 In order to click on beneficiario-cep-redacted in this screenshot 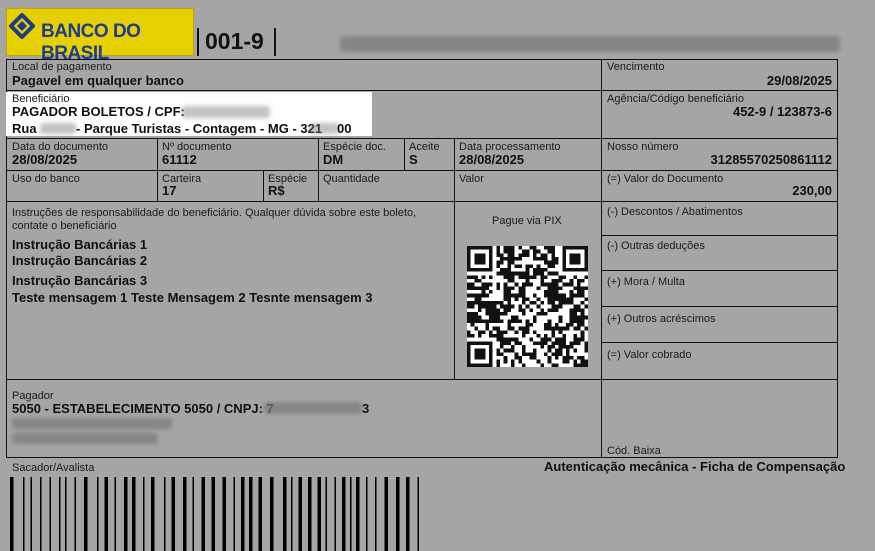, I will do `click(324, 128)`.